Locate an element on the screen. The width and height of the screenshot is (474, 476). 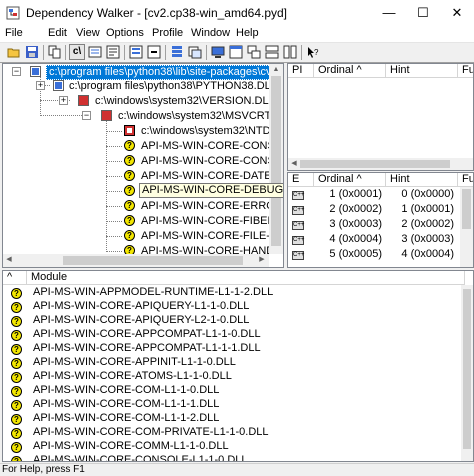
column-header-sort: ^ is located at coordinates (15, 278).